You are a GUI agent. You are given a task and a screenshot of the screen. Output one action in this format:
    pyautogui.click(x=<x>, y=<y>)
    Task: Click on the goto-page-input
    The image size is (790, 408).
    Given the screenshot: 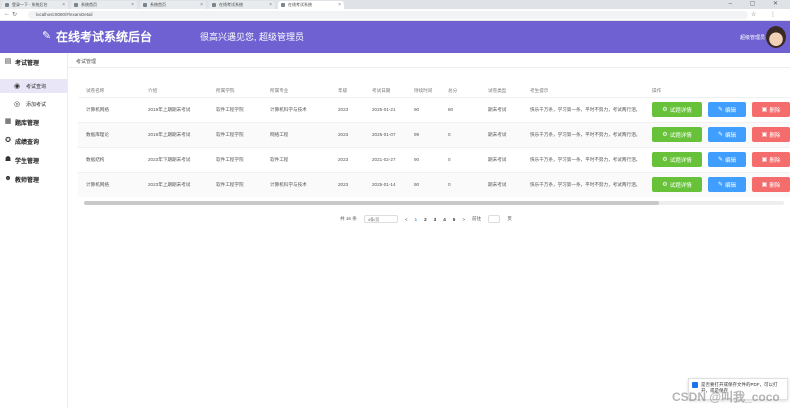 What is the action you would take?
    pyautogui.click(x=494, y=219)
    